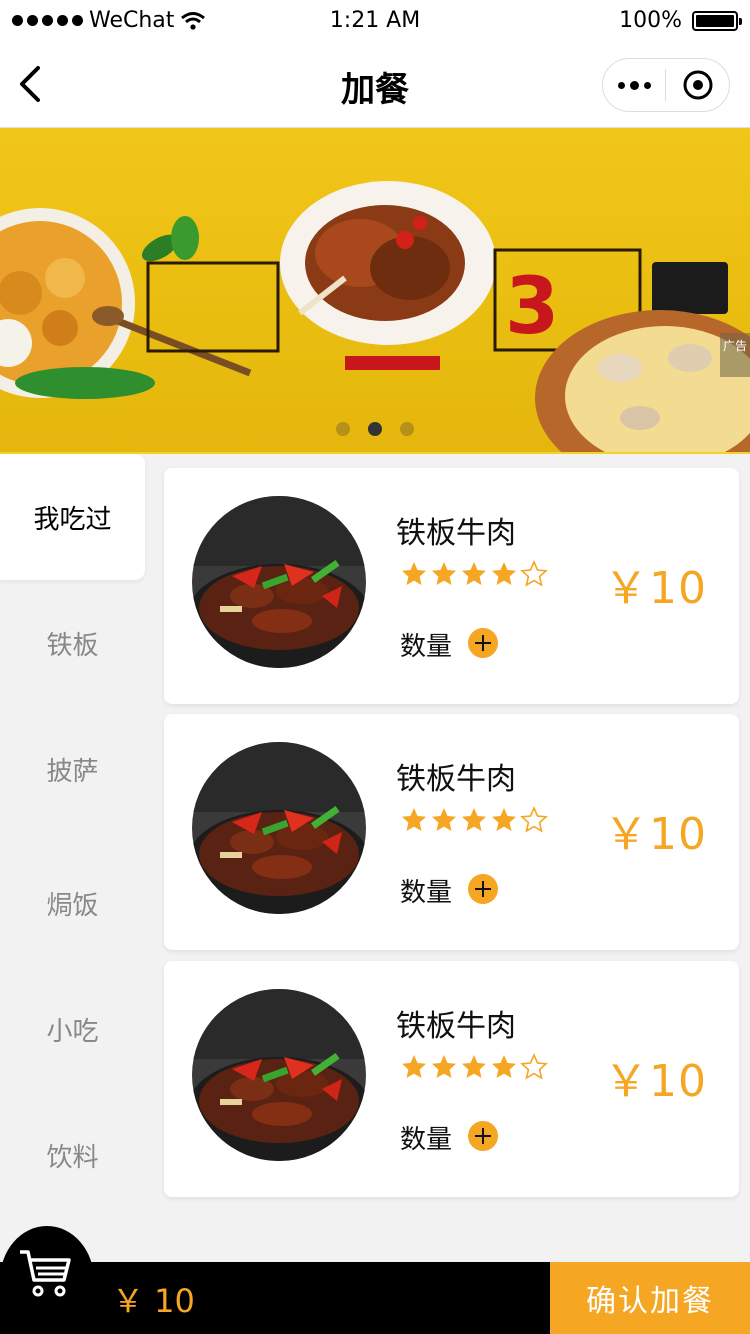  Describe the element at coordinates (72, 771) in the screenshot. I see `sidebar-item-label: 披萨` at that location.